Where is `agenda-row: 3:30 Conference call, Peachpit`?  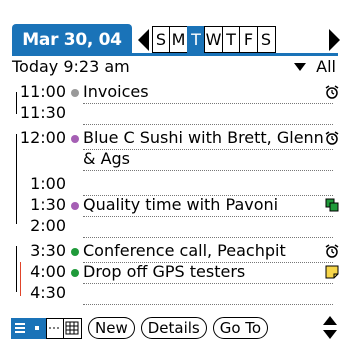
agenda-row: 3:30 Conference call, Peachpit is located at coordinates (174, 251).